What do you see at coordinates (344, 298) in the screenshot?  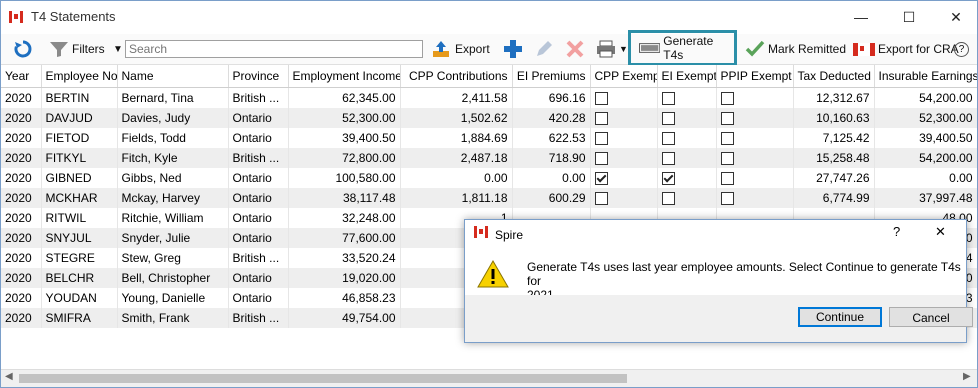 I see `cell-inc: 46,858.23` at bounding box center [344, 298].